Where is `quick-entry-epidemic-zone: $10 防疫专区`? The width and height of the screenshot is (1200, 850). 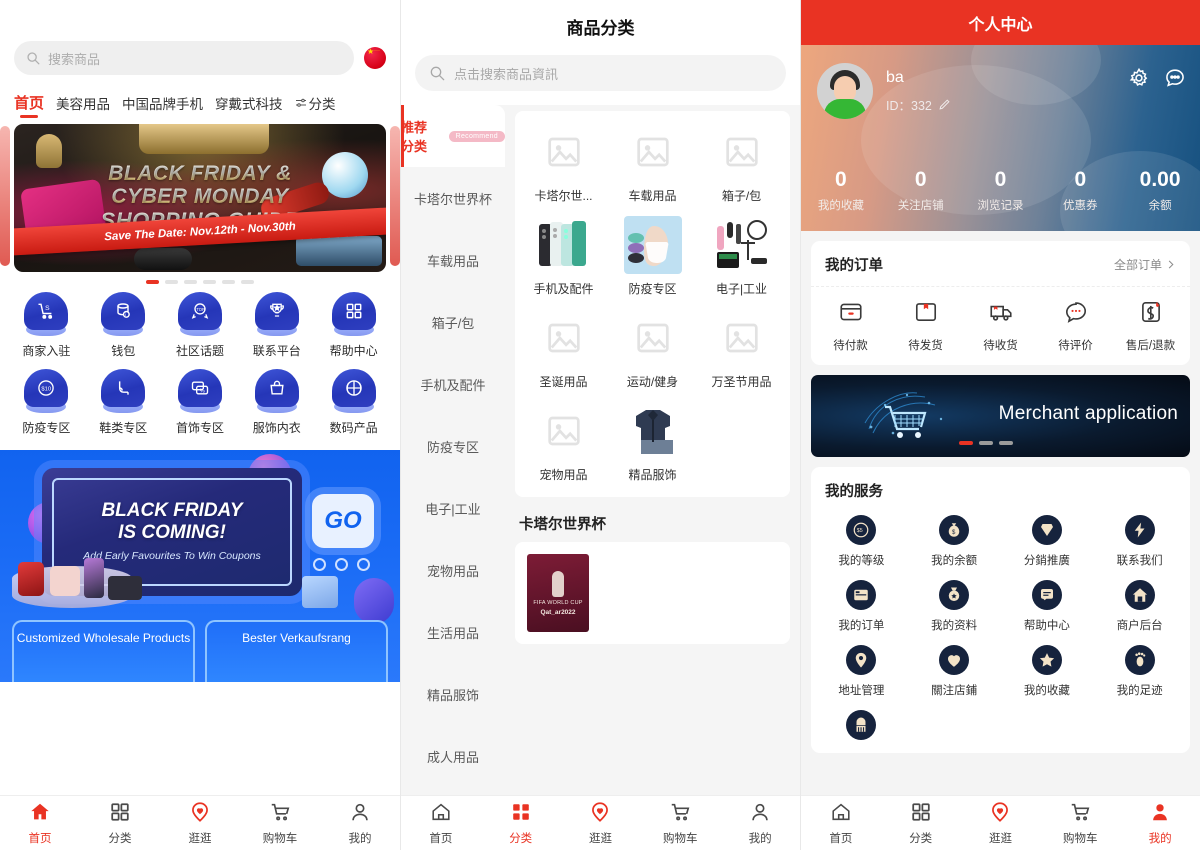 quick-entry-epidemic-zone: $10 防疫专区 is located at coordinates (46, 402).